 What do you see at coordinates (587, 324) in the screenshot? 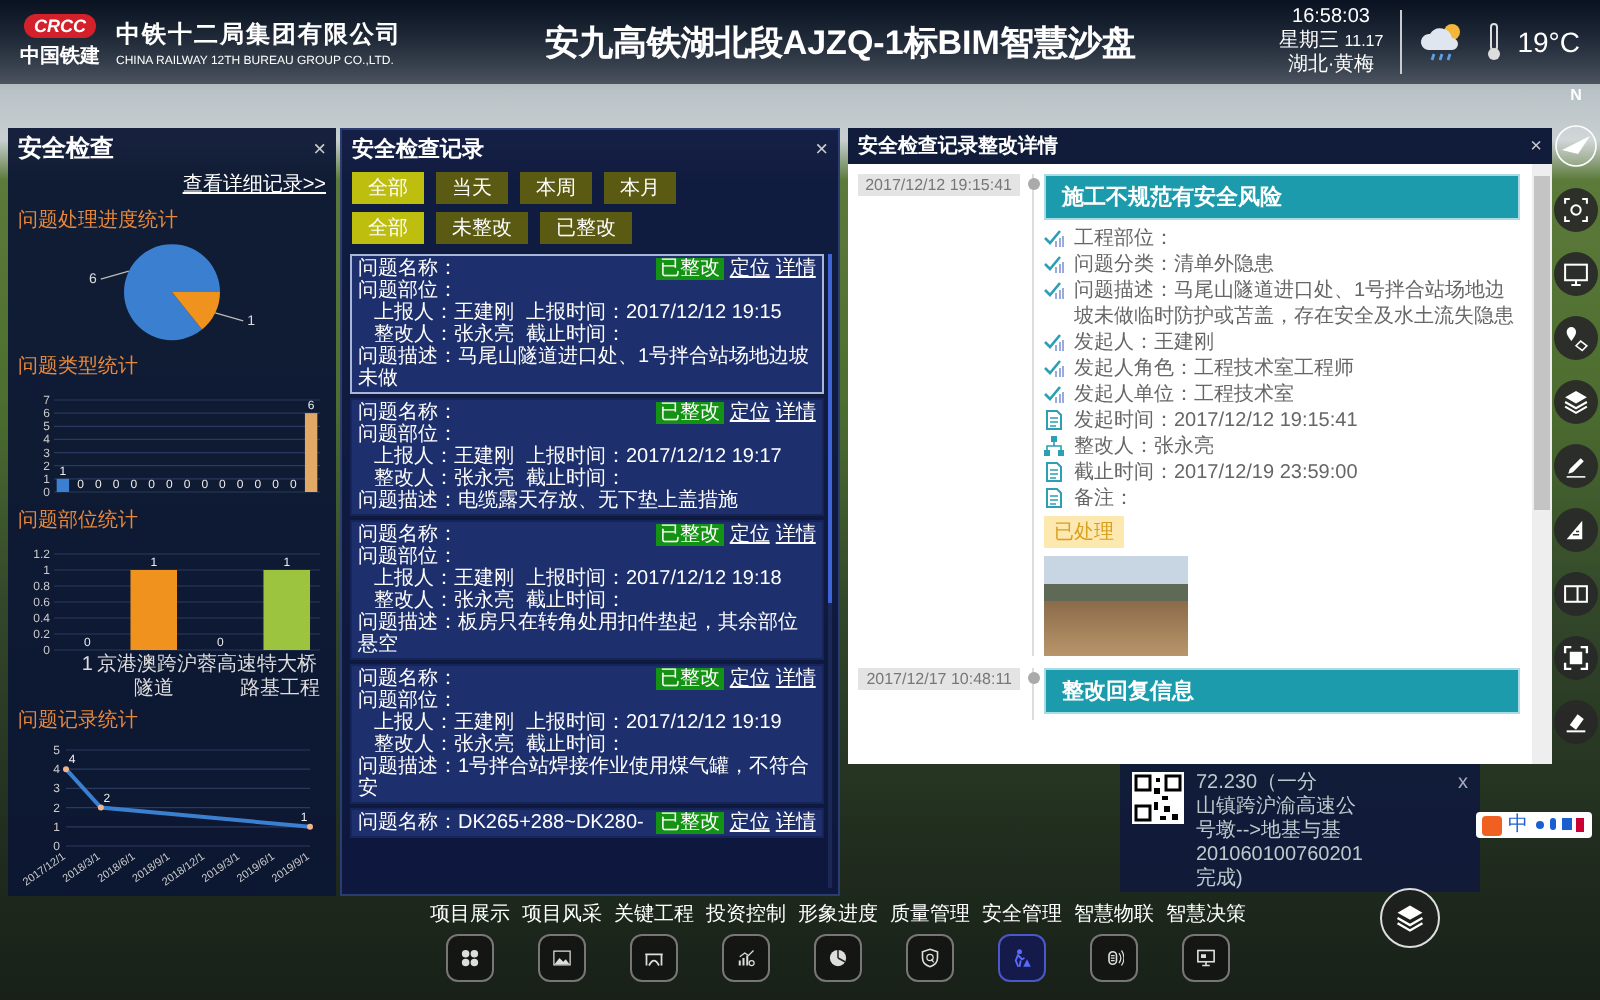
I see `record-card: 问题名称： 已整改 定位 详情 问题部位： 上报人：王建刚 上报时间：2017/12/12 19:15 整改人：张永亮 截止时间： 问题描述：马尾山隧道进口处、1号拌合站场地边坡未做` at bounding box center [587, 324].